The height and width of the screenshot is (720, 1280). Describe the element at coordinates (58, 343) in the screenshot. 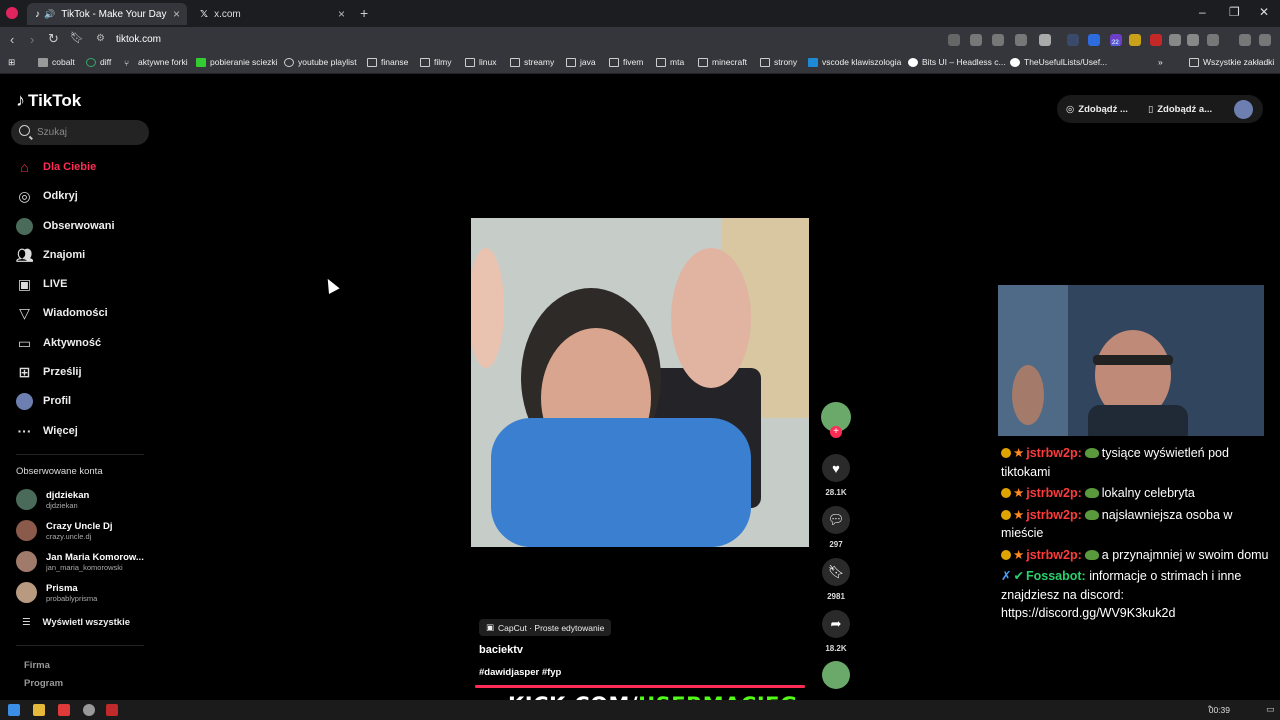

I see `nav-activity: ▭ Aktywność` at that location.